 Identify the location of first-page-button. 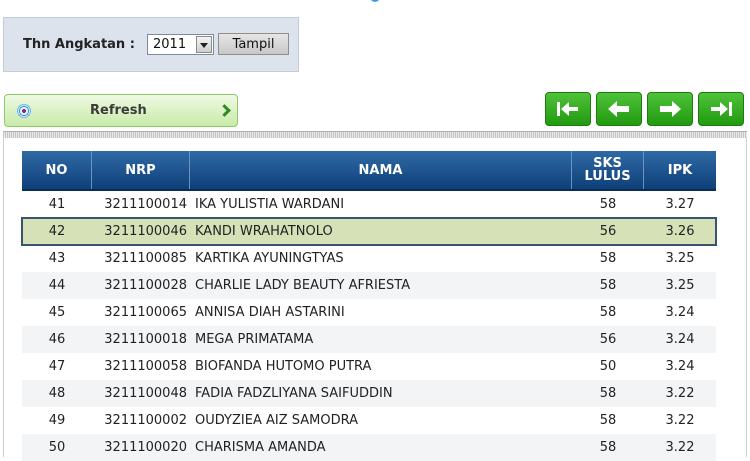
(568, 109).